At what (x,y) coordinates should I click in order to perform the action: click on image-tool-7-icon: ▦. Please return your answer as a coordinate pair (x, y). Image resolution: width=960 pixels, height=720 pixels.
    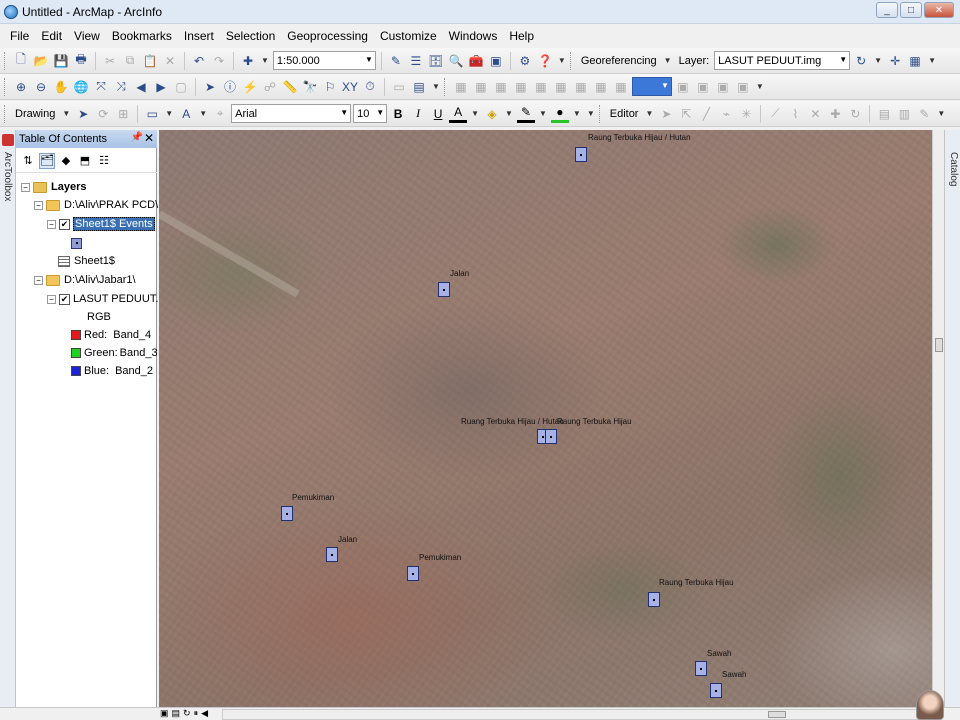
    Looking at the image, I should click on (581, 87).